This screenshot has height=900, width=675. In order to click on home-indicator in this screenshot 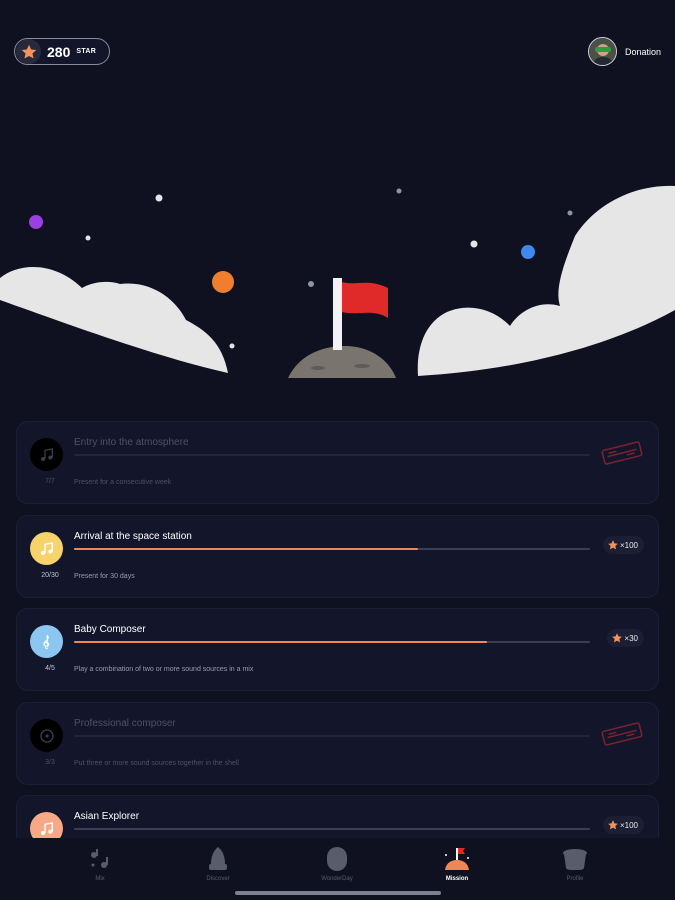, I will do `click(338, 893)`.